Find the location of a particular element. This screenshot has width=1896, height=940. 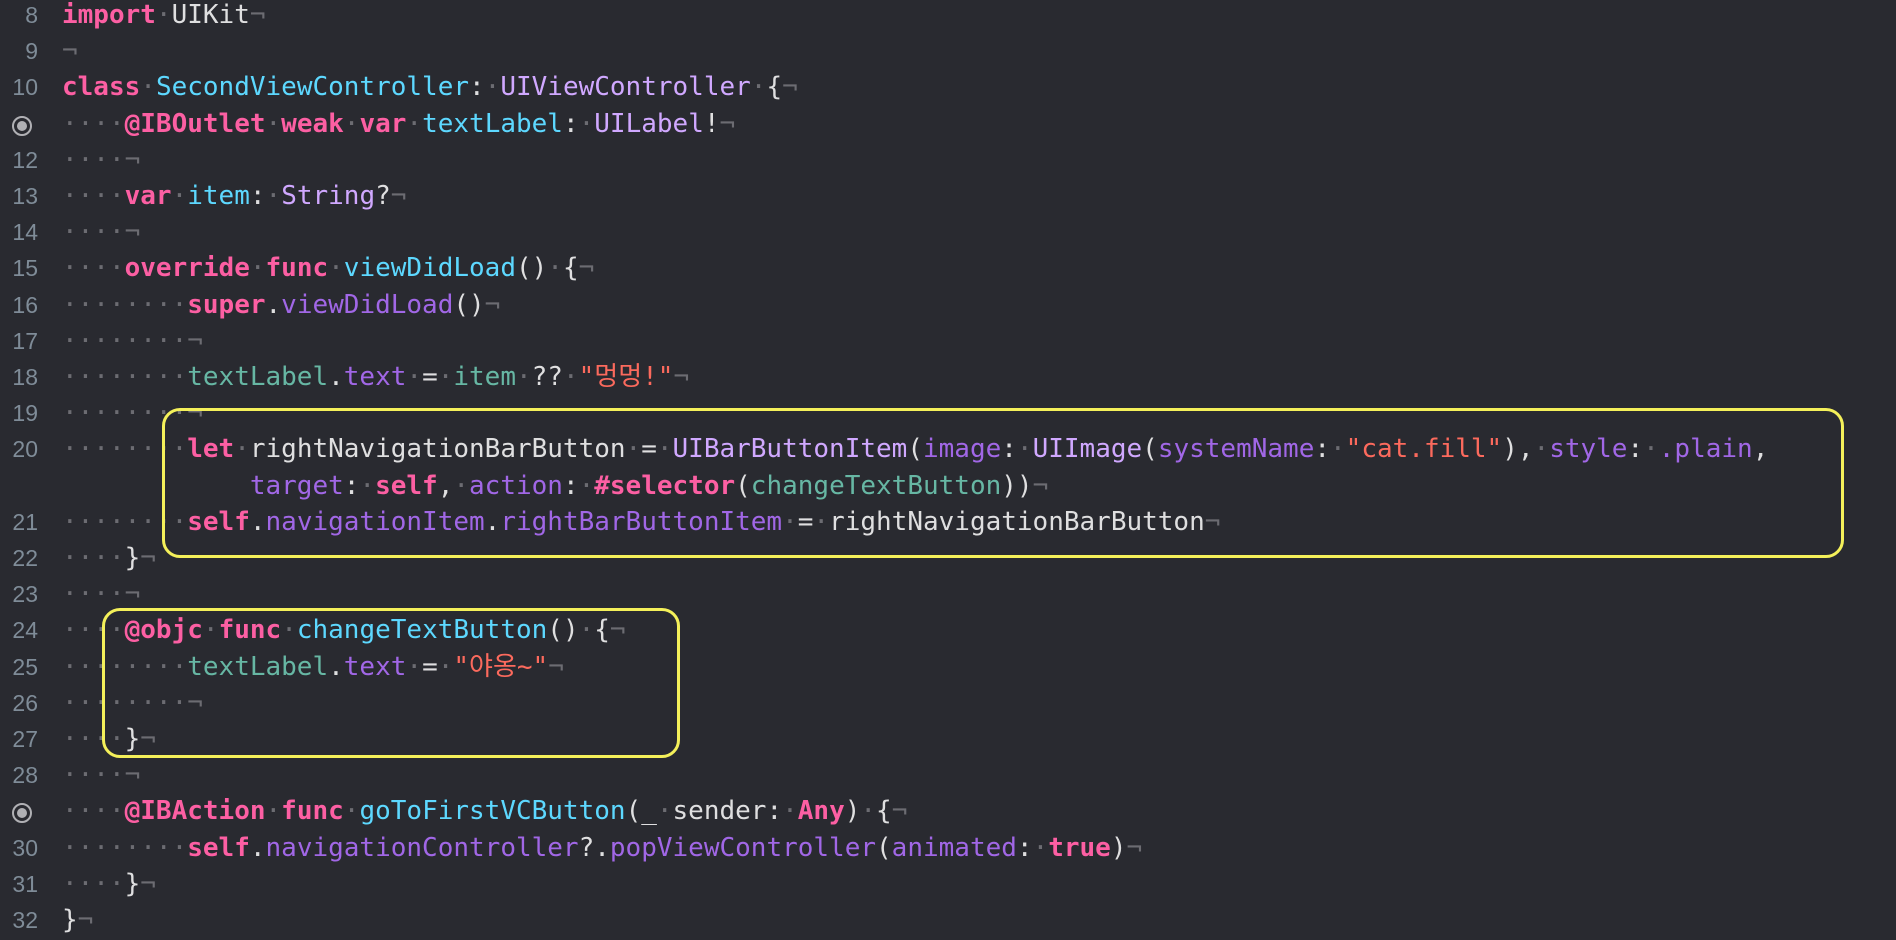

code-line: 17 ········¬ is located at coordinates (948, 341).